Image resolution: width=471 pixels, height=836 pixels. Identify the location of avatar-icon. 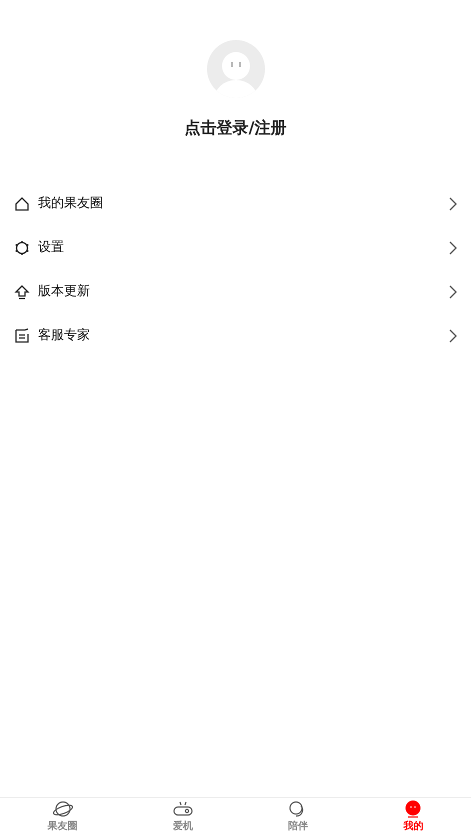
(235, 69).